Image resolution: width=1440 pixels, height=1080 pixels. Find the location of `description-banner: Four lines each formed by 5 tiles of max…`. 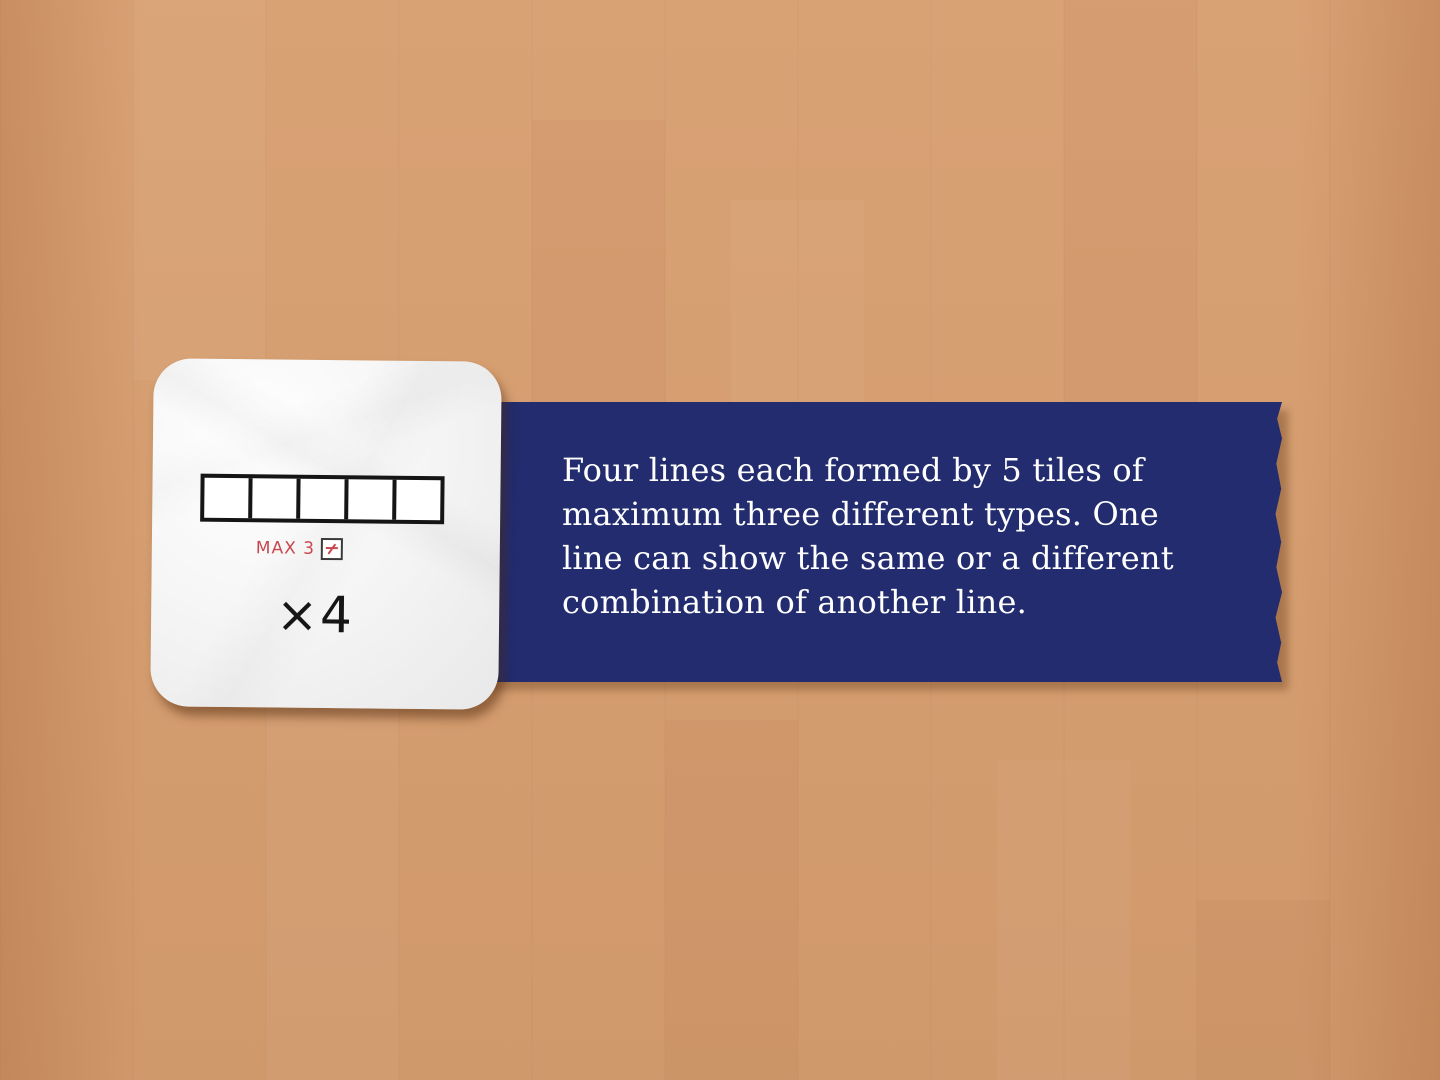

description-banner: Four lines each formed by 5 tiles of max… is located at coordinates (876, 542).